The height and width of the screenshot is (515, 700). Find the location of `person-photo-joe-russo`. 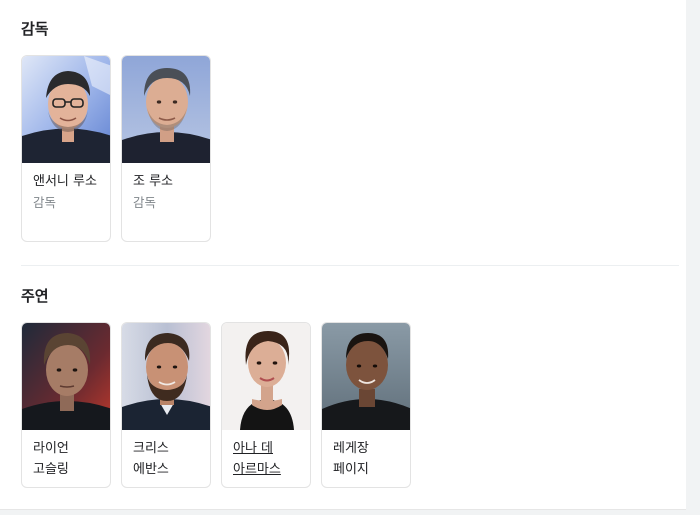

person-photo-joe-russo is located at coordinates (166, 109).